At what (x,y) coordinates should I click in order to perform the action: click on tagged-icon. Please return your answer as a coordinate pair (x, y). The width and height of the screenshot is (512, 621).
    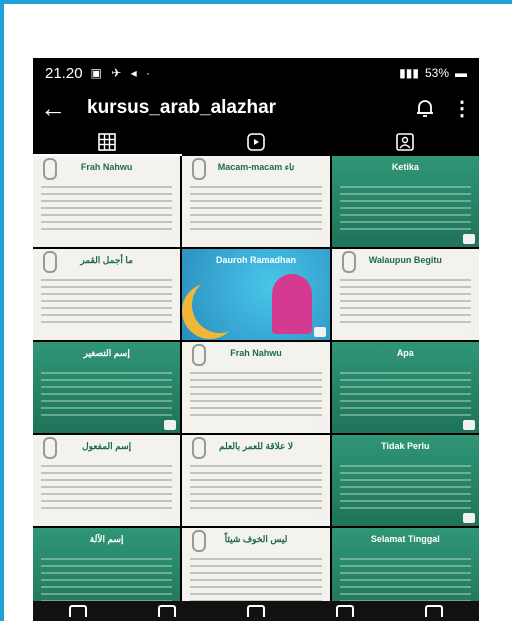
    Looking at the image, I should click on (404, 142).